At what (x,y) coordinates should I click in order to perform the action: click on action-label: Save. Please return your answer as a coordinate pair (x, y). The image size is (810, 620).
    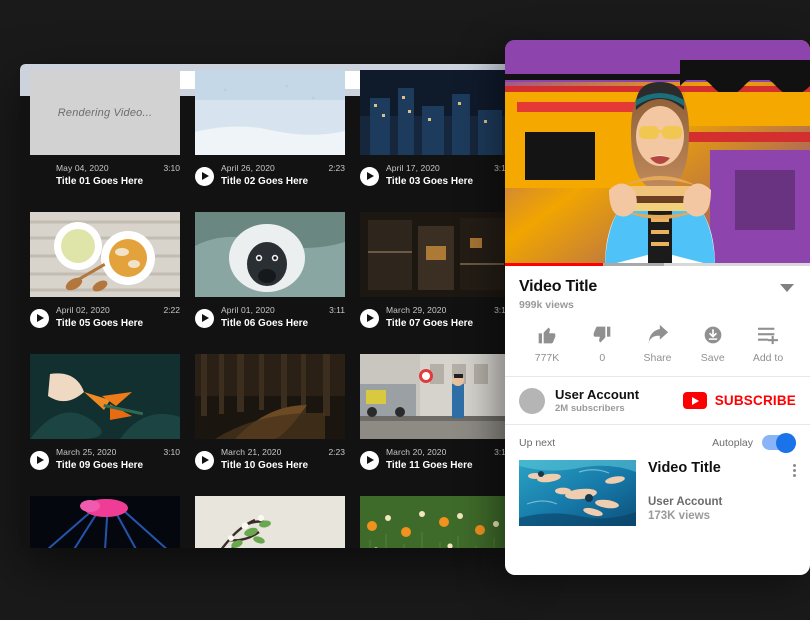
    Looking at the image, I should click on (712, 358).